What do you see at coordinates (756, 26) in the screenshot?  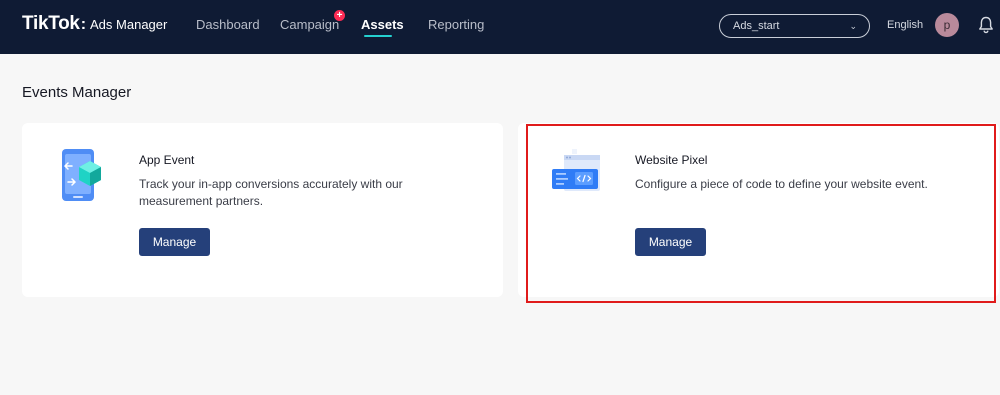 I see `account-select-value: Ads_start` at bounding box center [756, 26].